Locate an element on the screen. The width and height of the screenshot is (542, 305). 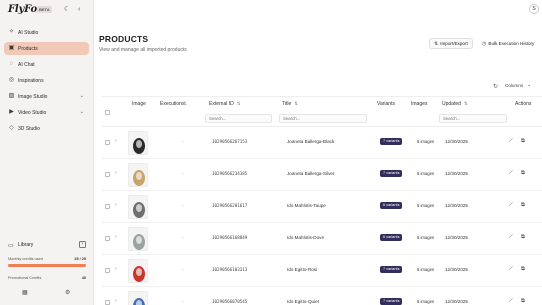
video-icon: ▶ is located at coordinates (11, 112).